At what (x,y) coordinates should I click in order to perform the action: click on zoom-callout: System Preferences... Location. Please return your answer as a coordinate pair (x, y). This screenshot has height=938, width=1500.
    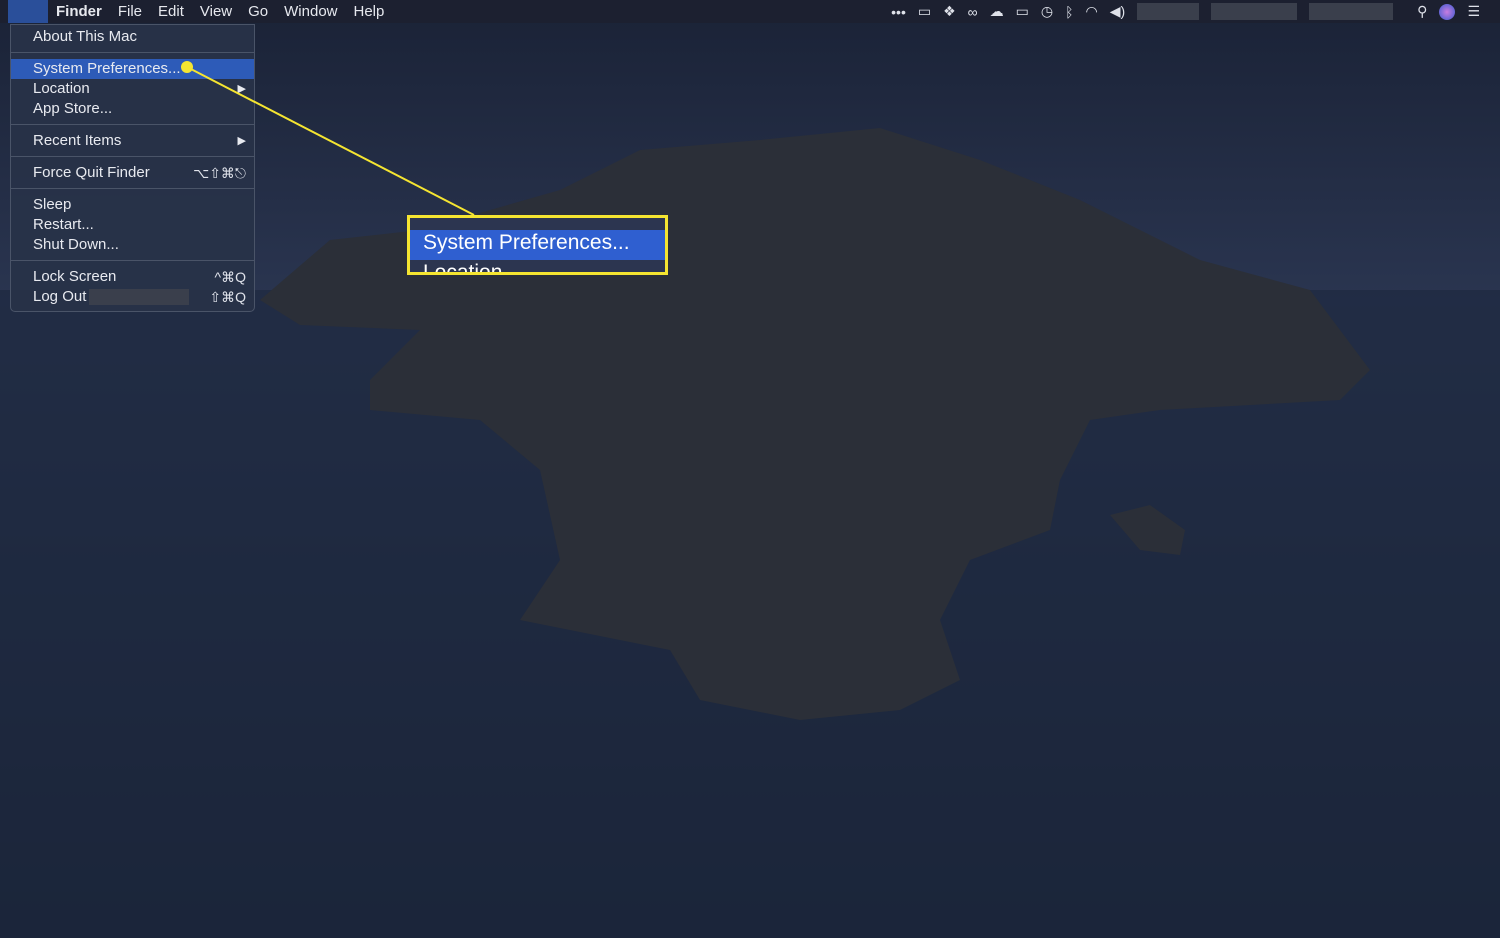
    Looking at the image, I should click on (537, 245).